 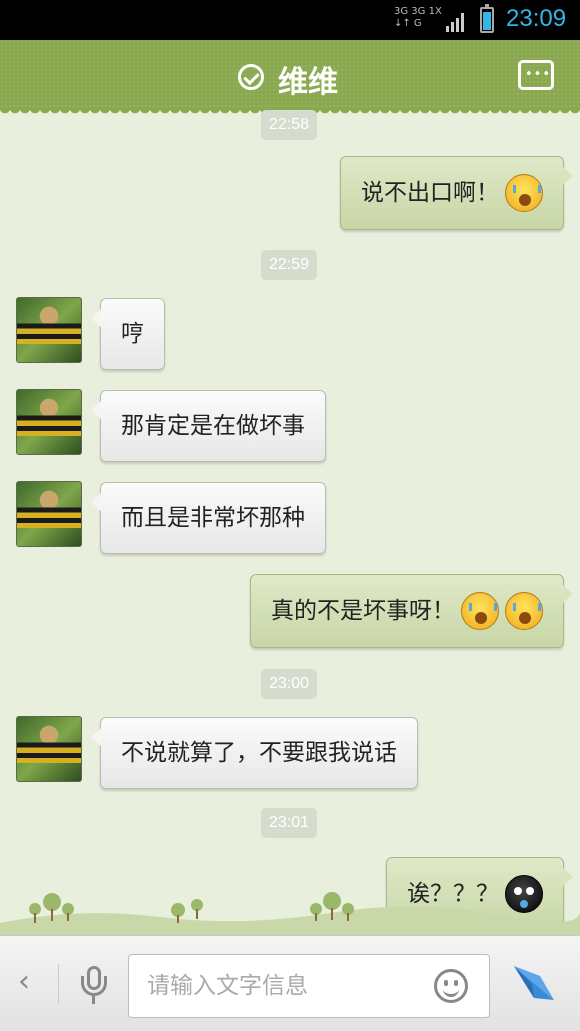 What do you see at coordinates (259, 753) in the screenshot?
I see `message-text: 不说就算了，不要跟我说话` at bounding box center [259, 753].